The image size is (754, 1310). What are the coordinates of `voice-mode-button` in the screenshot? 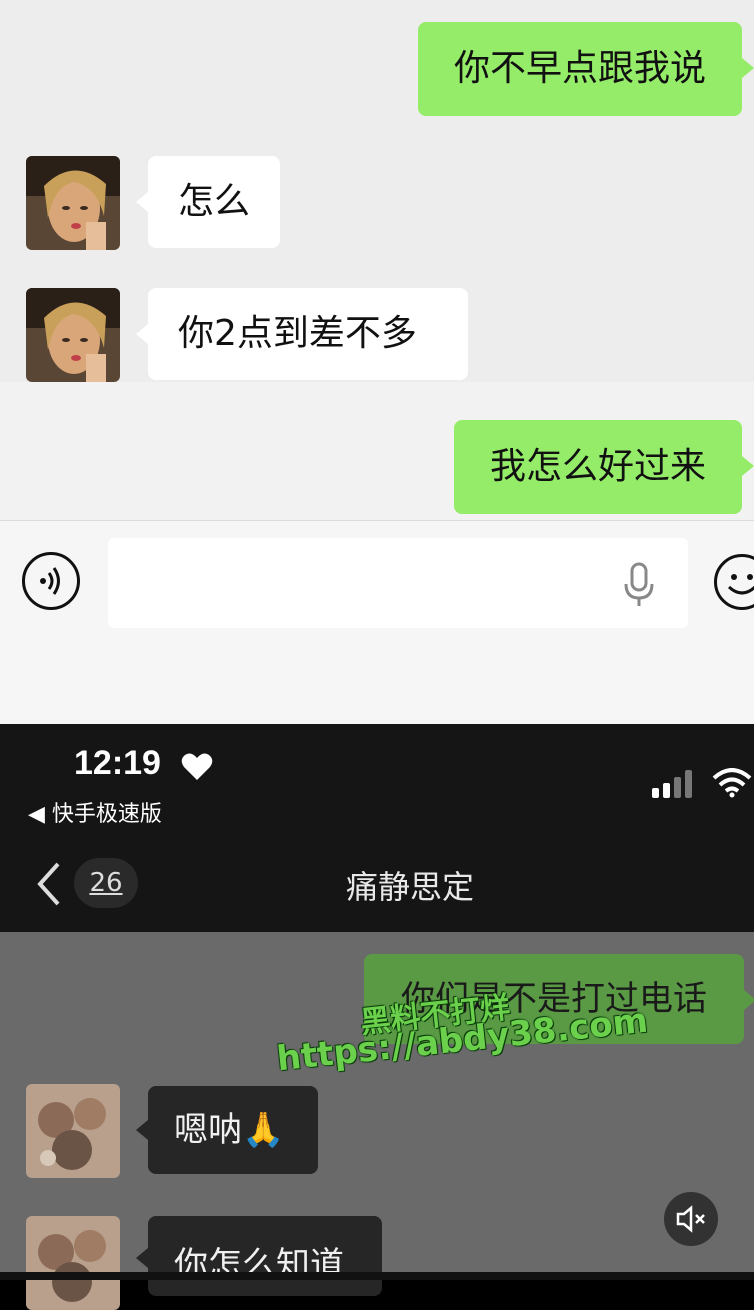 It's located at (51, 581).